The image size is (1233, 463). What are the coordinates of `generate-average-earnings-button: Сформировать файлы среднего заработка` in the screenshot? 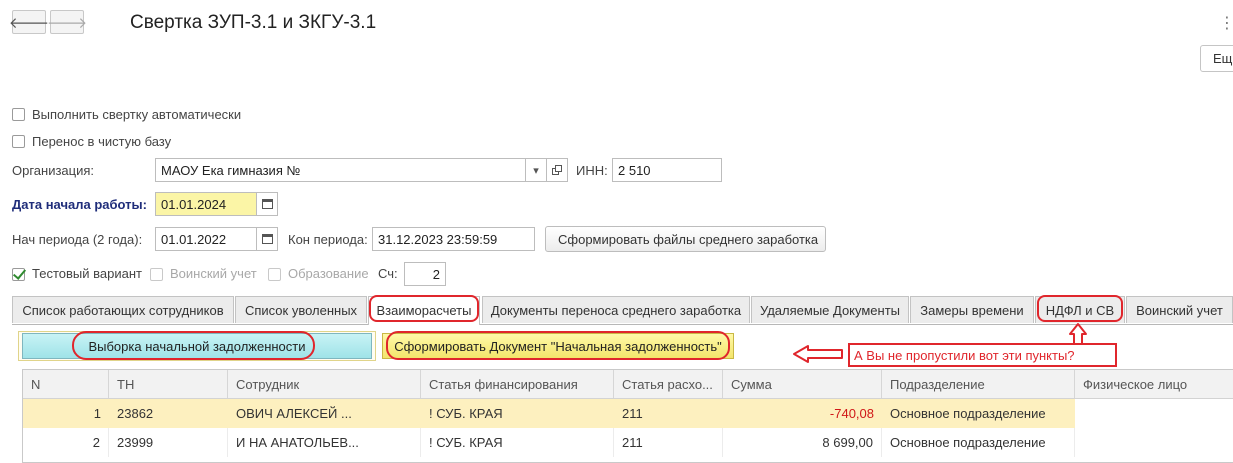 It's located at (685, 239).